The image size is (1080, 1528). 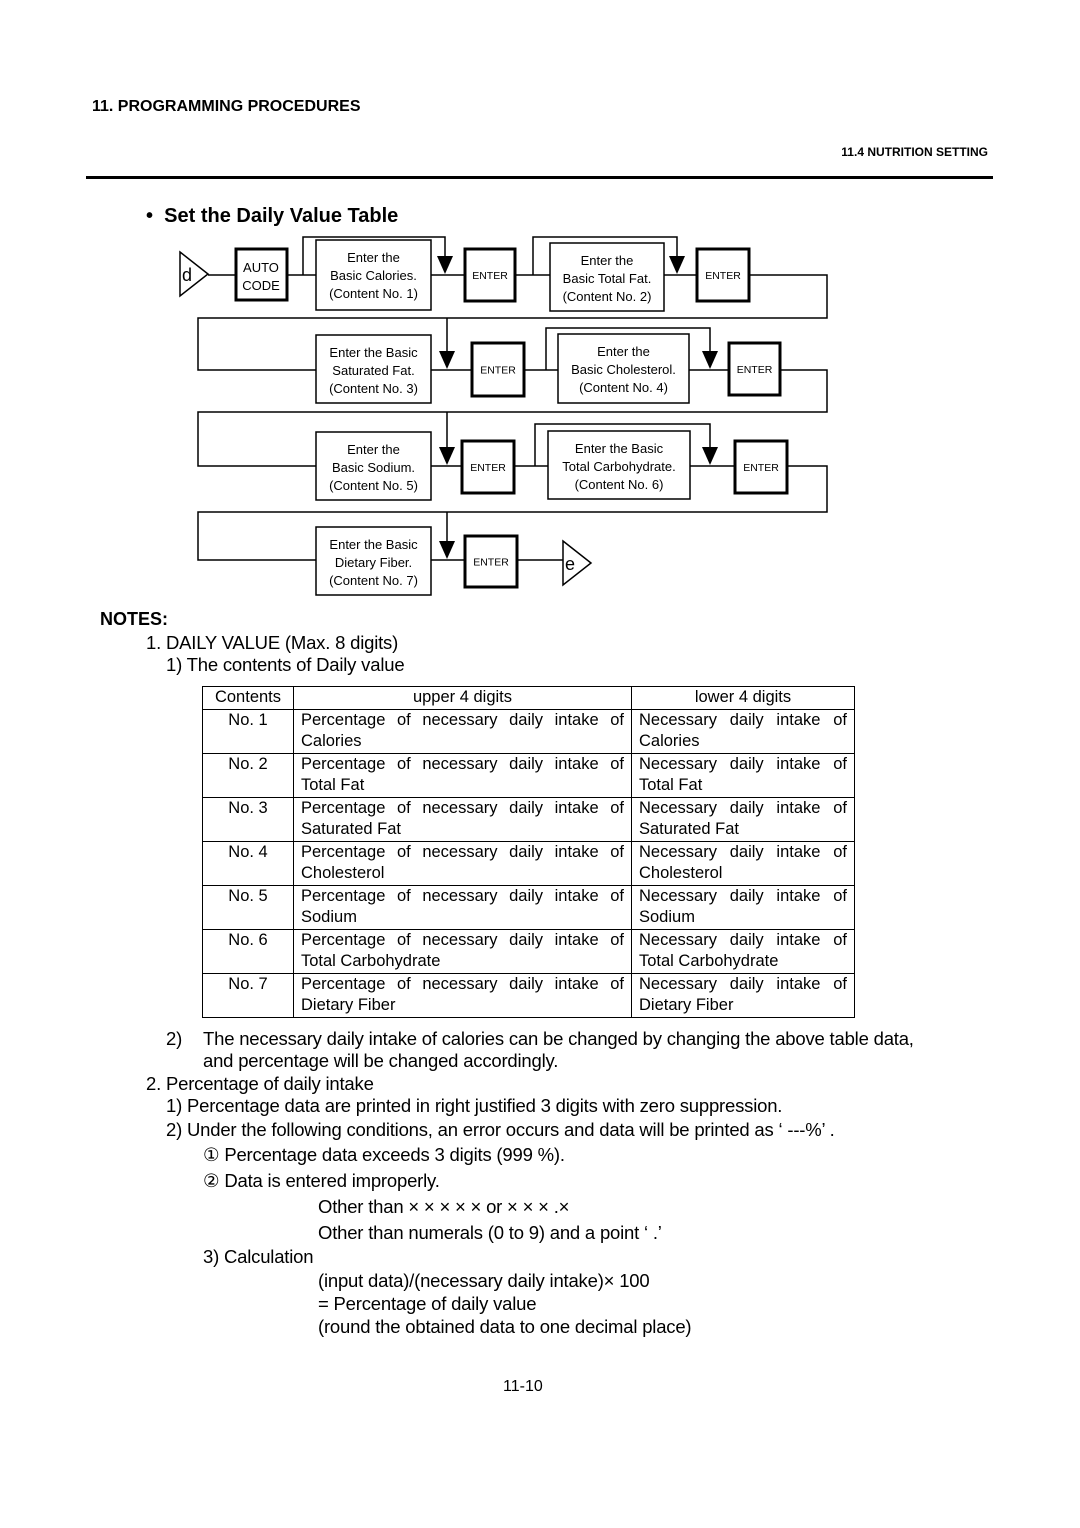 What do you see at coordinates (248, 863) in the screenshot?
I see `contents-cell: No. 4` at bounding box center [248, 863].